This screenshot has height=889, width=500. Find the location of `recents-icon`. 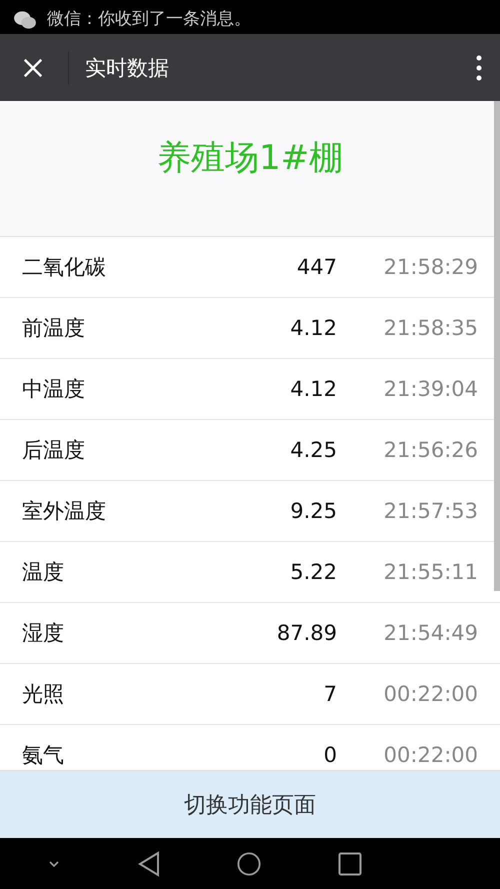

recents-icon is located at coordinates (350, 863).